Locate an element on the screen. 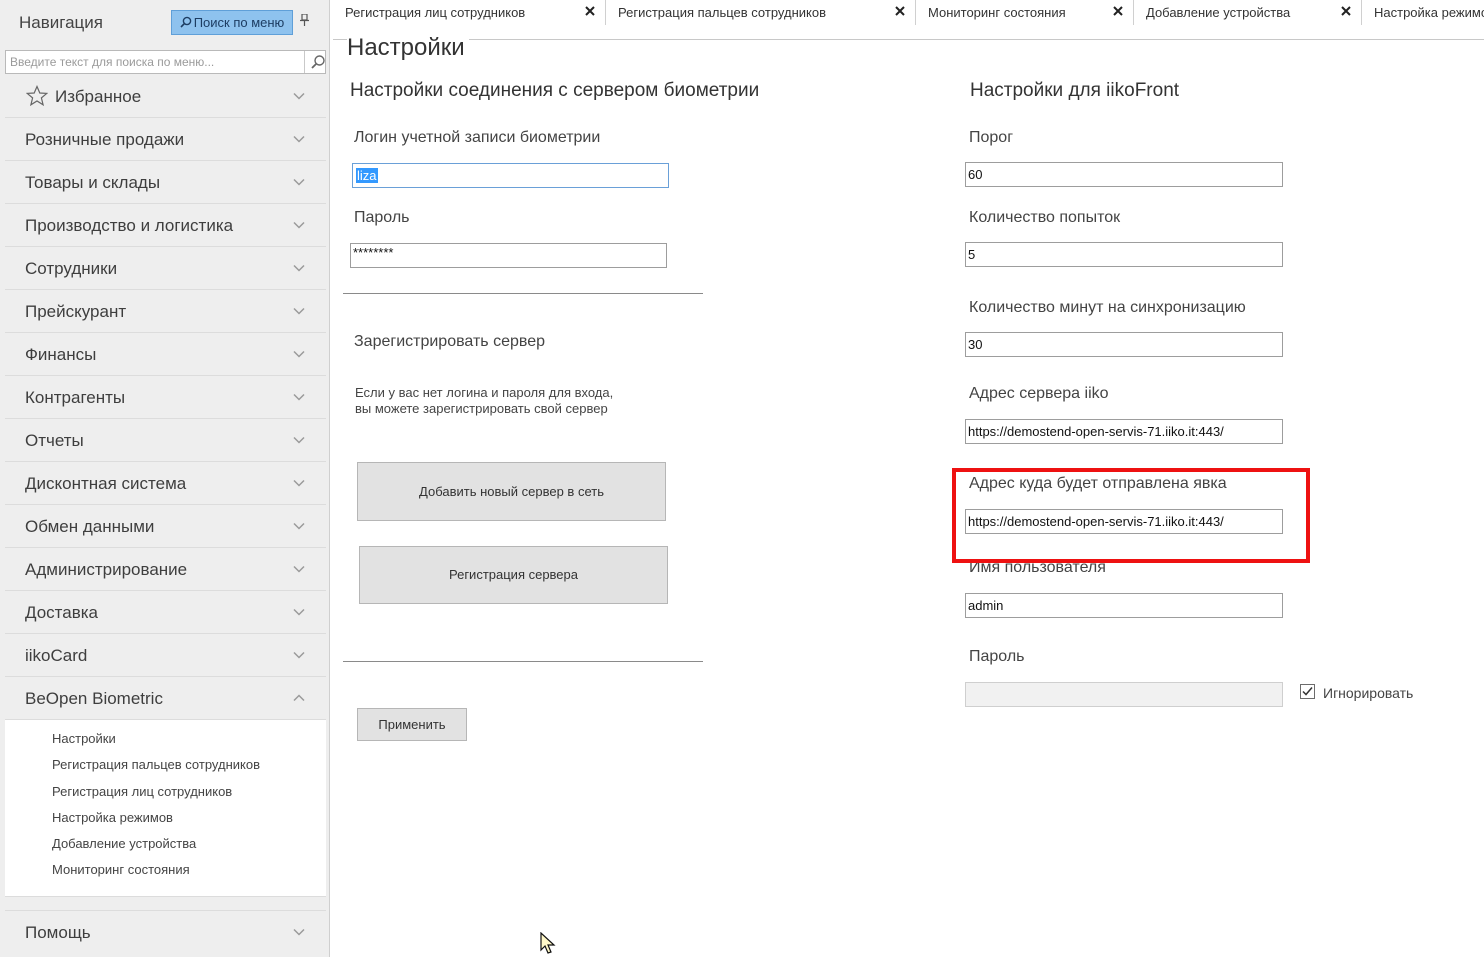 This screenshot has width=1484, height=957. tab-finger-registration: Регистрация пальцев сотрудников is located at coordinates (761, 12).